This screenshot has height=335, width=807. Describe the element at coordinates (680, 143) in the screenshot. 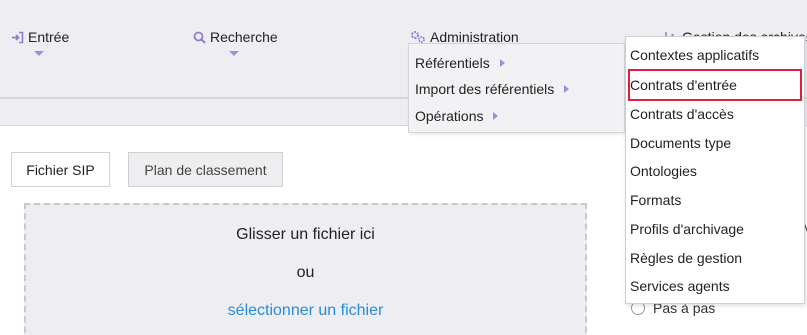

I see `submenu-item-documents-type: Documents type` at that location.